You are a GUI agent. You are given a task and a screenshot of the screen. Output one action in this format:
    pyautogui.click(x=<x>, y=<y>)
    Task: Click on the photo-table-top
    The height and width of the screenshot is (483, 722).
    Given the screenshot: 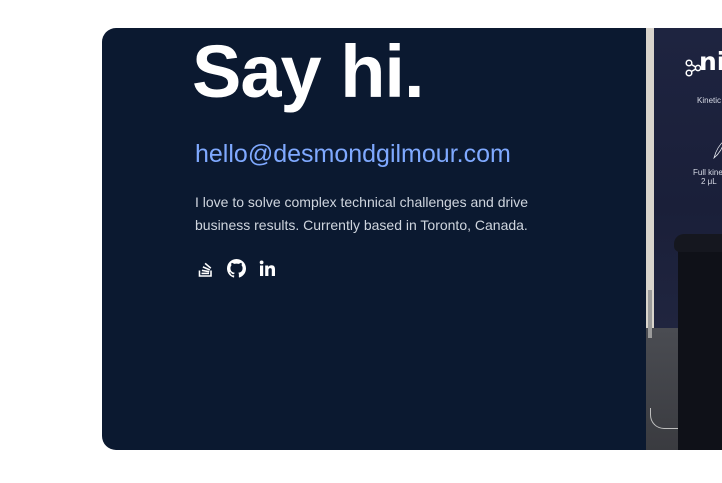 What is the action you would take?
    pyautogui.click(x=698, y=243)
    